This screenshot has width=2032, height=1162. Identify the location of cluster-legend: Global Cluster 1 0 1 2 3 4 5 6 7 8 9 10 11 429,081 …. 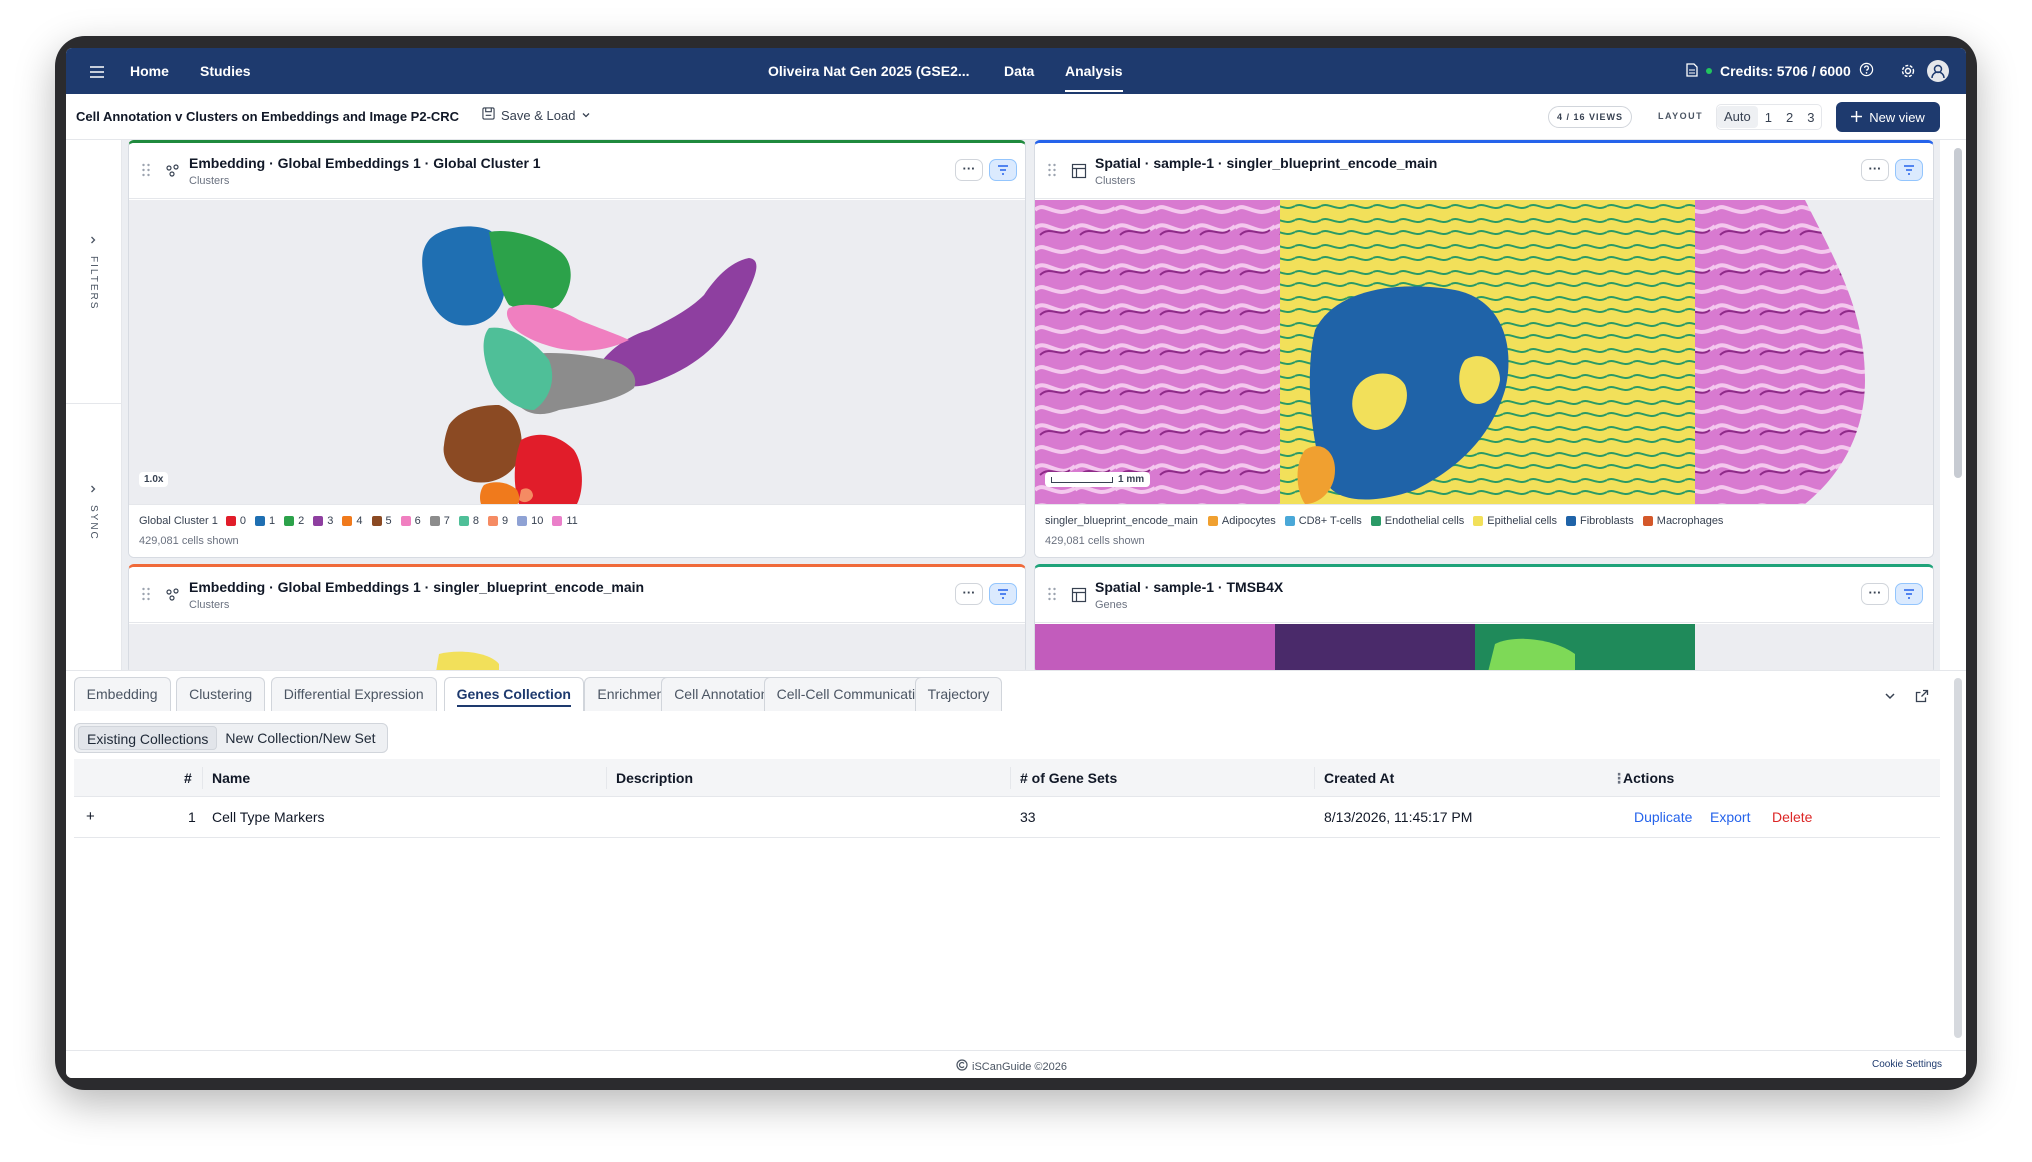
(577, 530).